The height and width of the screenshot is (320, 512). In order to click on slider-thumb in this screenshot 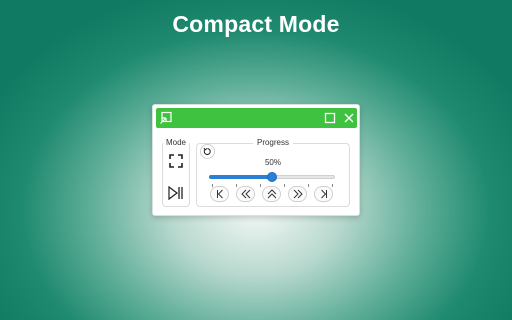, I will do `click(272, 177)`.